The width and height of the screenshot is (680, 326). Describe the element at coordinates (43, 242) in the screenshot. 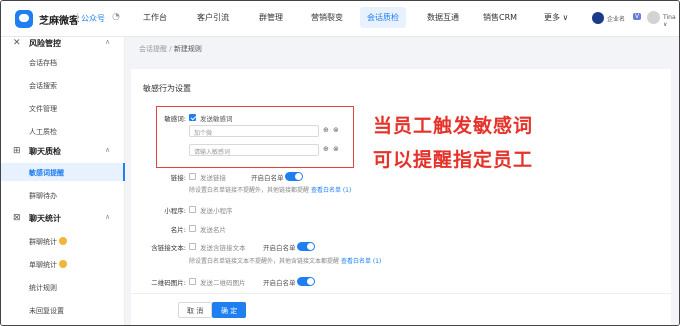

I see `sidebar-item-label: 群聊统计` at that location.